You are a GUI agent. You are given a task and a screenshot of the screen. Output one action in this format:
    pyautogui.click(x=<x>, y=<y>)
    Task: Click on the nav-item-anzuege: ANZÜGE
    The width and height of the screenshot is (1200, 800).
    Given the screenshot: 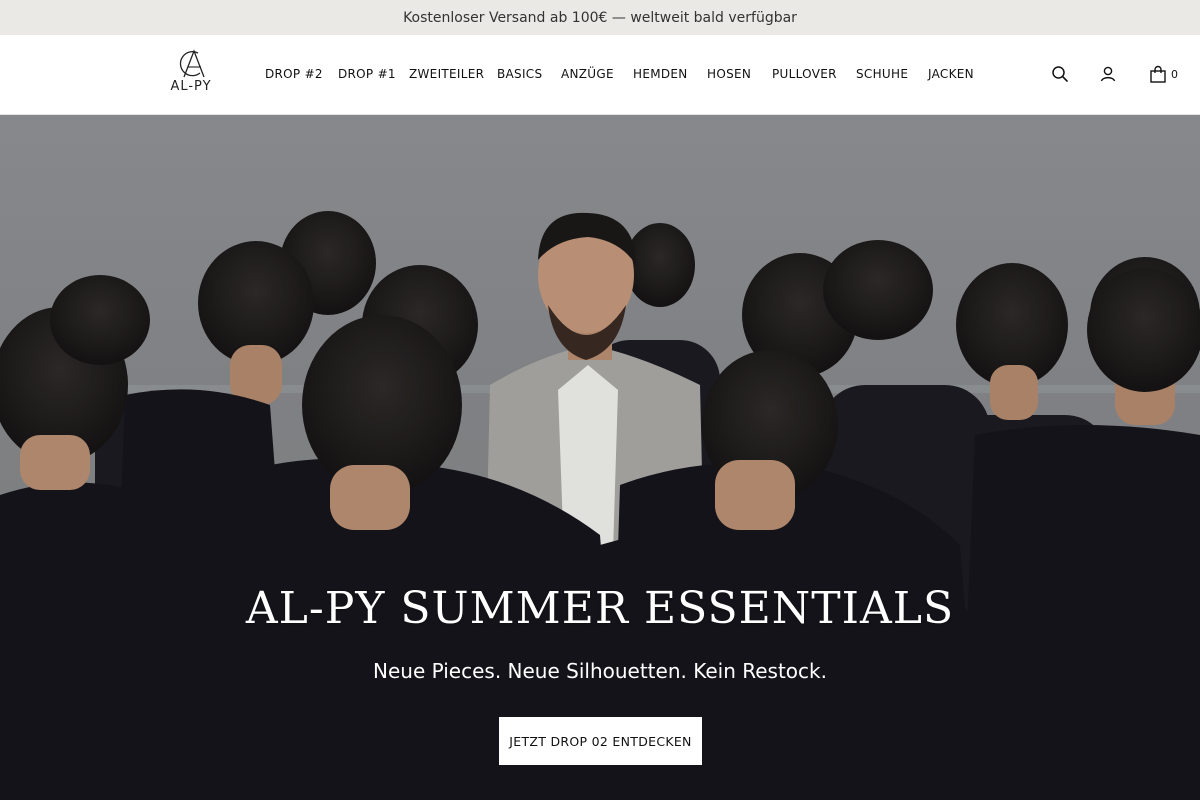 What is the action you would take?
    pyautogui.click(x=587, y=74)
    